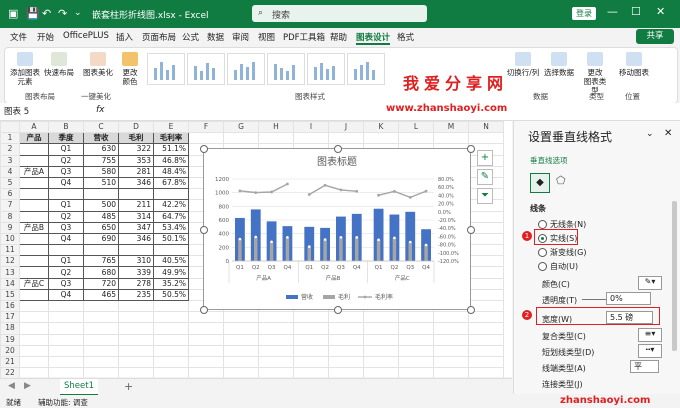 This screenshot has width=680, height=408. I want to click on menu-insert: 插入, so click(124, 37).